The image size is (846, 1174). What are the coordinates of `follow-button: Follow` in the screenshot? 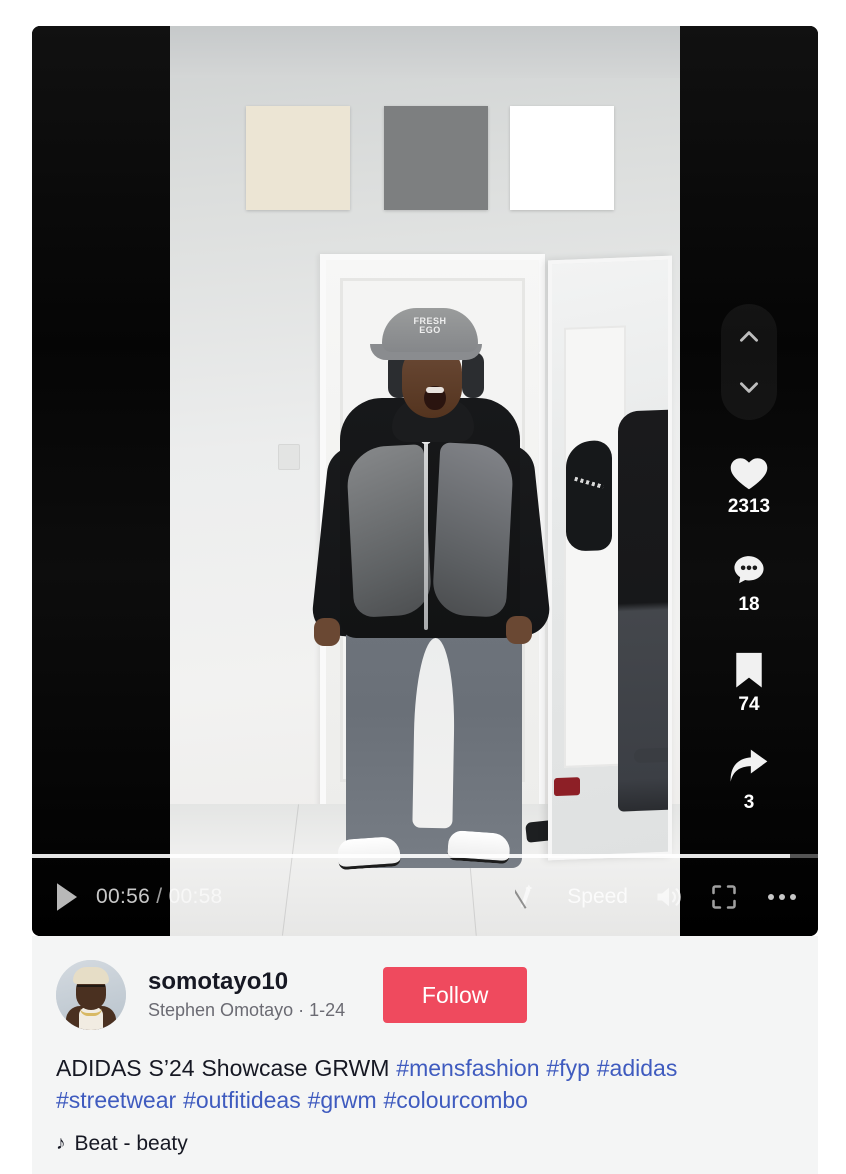 It's located at (455, 995).